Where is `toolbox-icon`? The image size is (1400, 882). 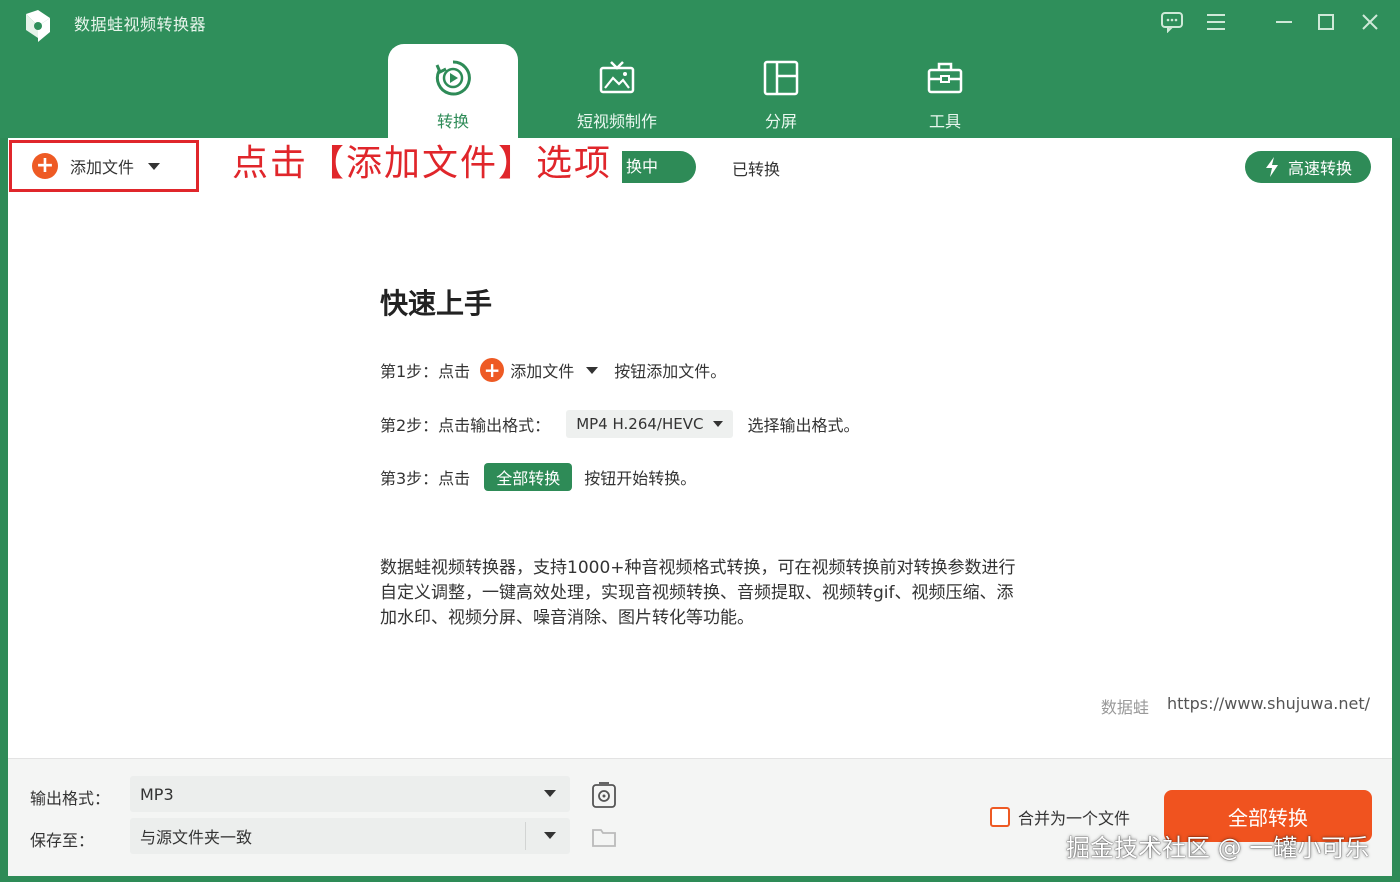 toolbox-icon is located at coordinates (945, 78).